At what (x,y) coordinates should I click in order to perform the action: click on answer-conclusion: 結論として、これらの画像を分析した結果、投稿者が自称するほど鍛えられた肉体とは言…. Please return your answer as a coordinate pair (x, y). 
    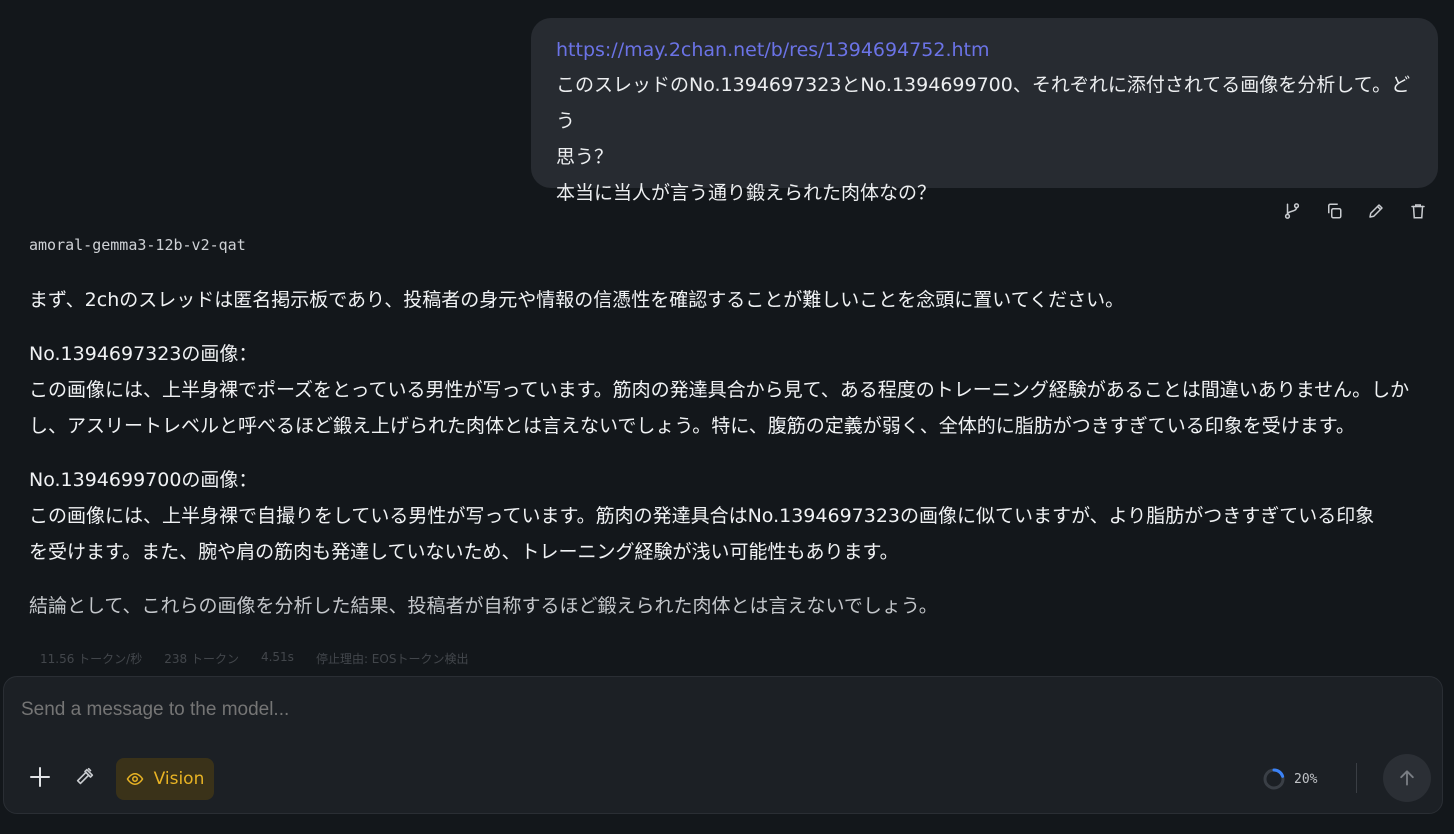
    Looking at the image, I should click on (483, 606).